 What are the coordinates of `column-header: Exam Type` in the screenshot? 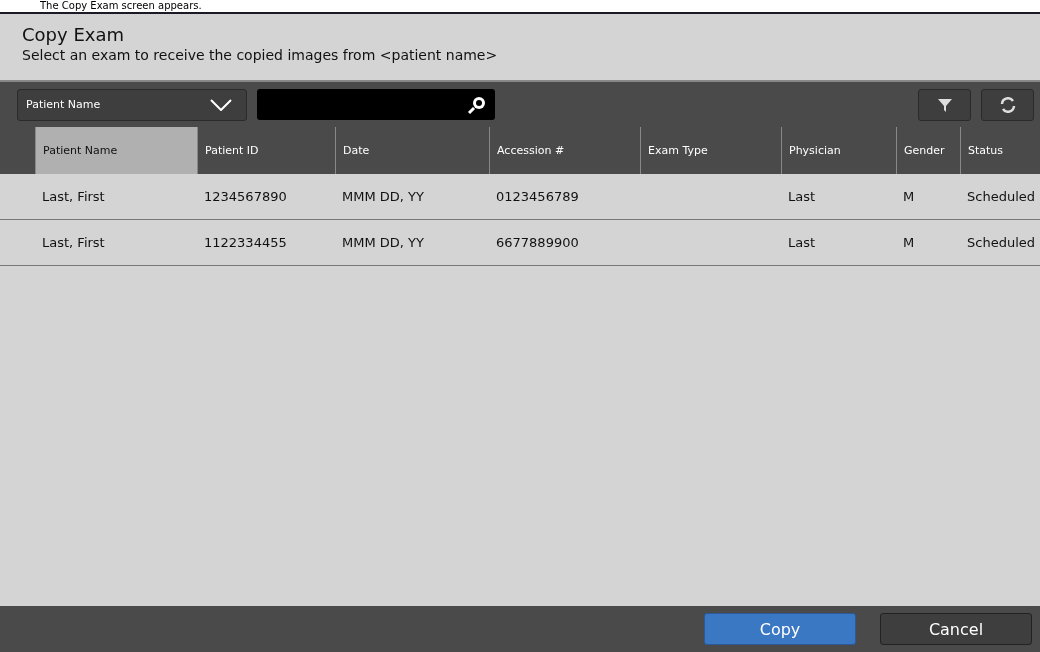 It's located at (710, 150).